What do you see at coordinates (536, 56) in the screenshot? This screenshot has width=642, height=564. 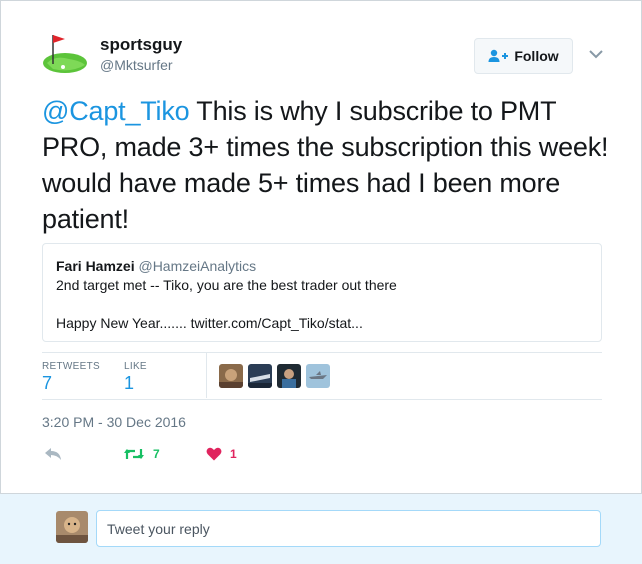 I see `follow-label: Follow` at bounding box center [536, 56].